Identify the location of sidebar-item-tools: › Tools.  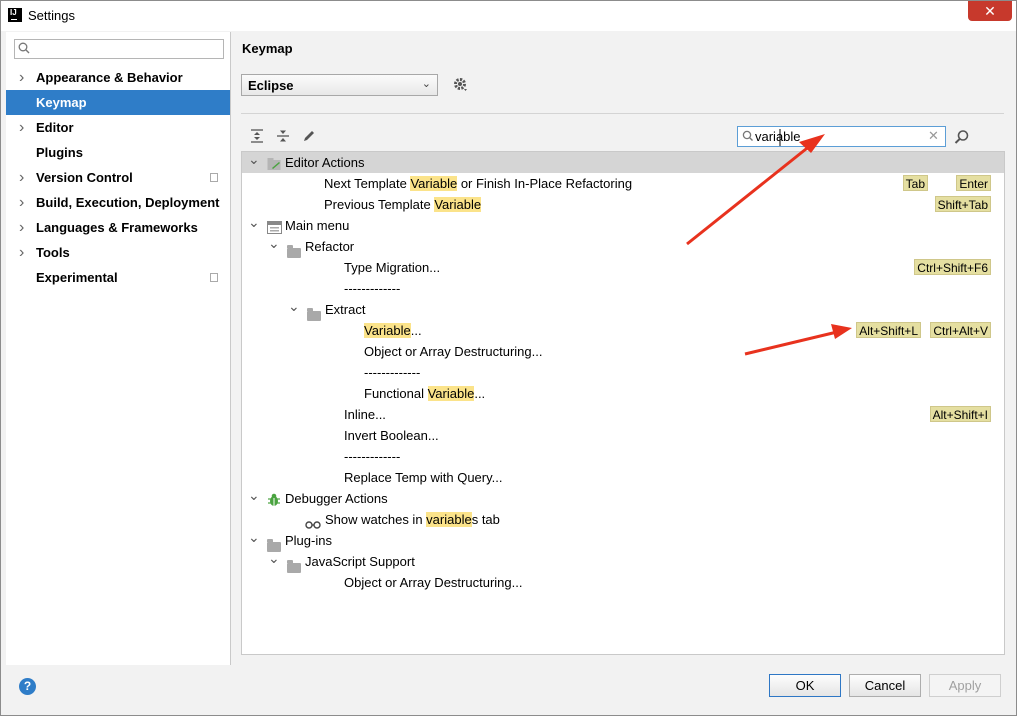
(118, 252).